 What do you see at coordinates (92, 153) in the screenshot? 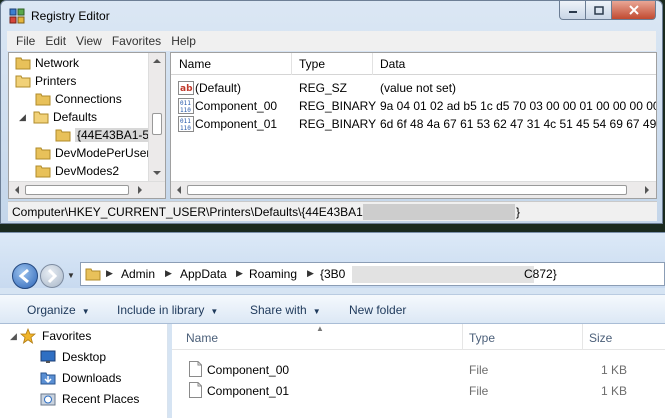
I see `tree-item-devmodeperuser: DevModePerUser` at bounding box center [92, 153].